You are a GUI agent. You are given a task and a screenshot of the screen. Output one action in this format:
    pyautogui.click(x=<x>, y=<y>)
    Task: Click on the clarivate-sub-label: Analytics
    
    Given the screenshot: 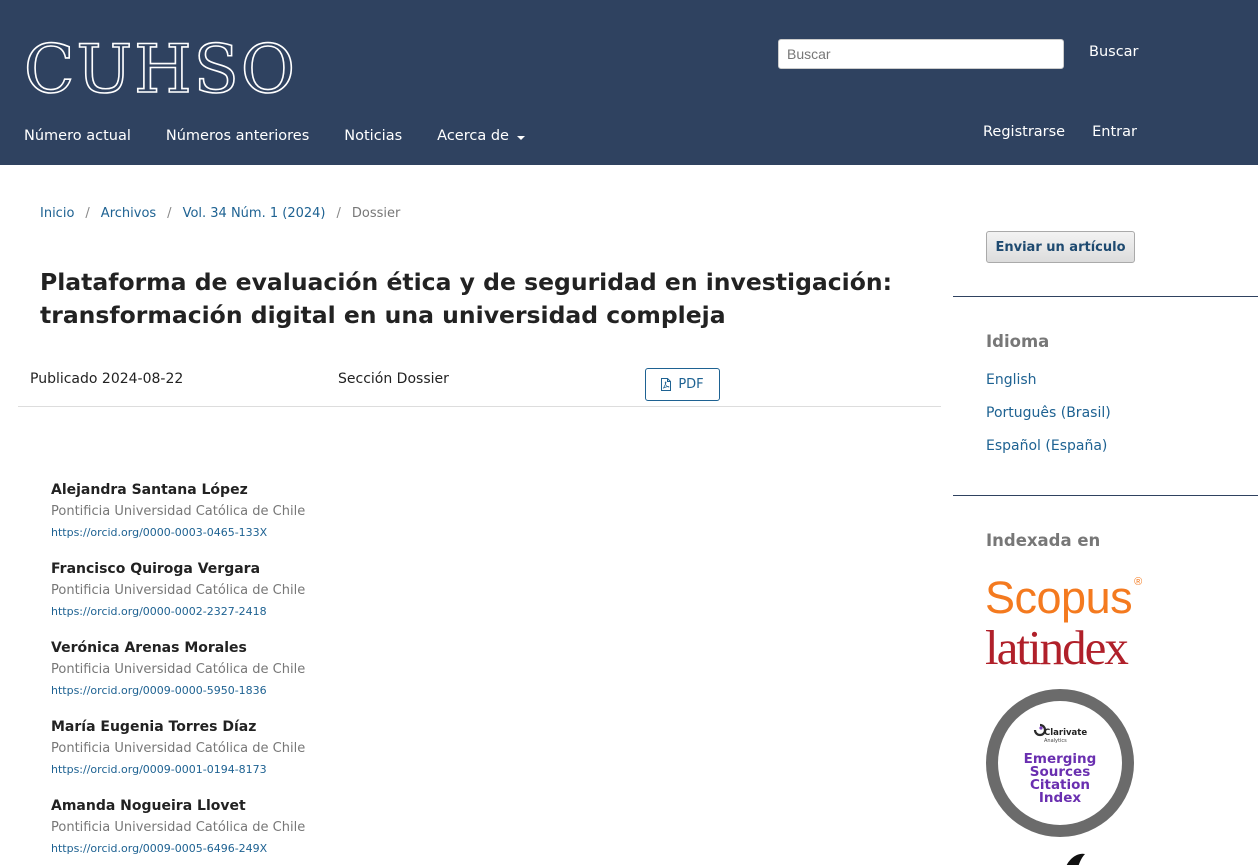 What is the action you would take?
    pyautogui.click(x=1055, y=741)
    